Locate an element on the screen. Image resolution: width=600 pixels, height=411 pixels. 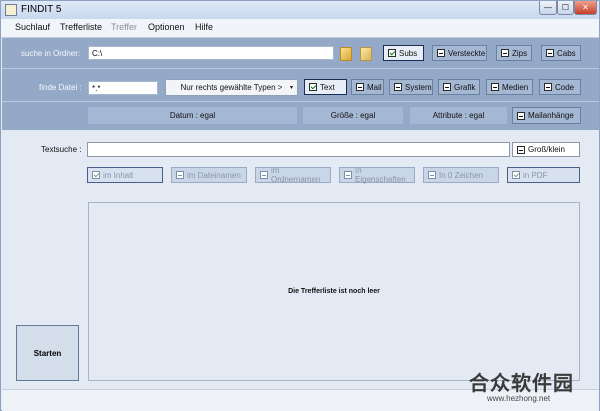
watermark-logo: 合众软件园 is located at coordinates (521, 384).